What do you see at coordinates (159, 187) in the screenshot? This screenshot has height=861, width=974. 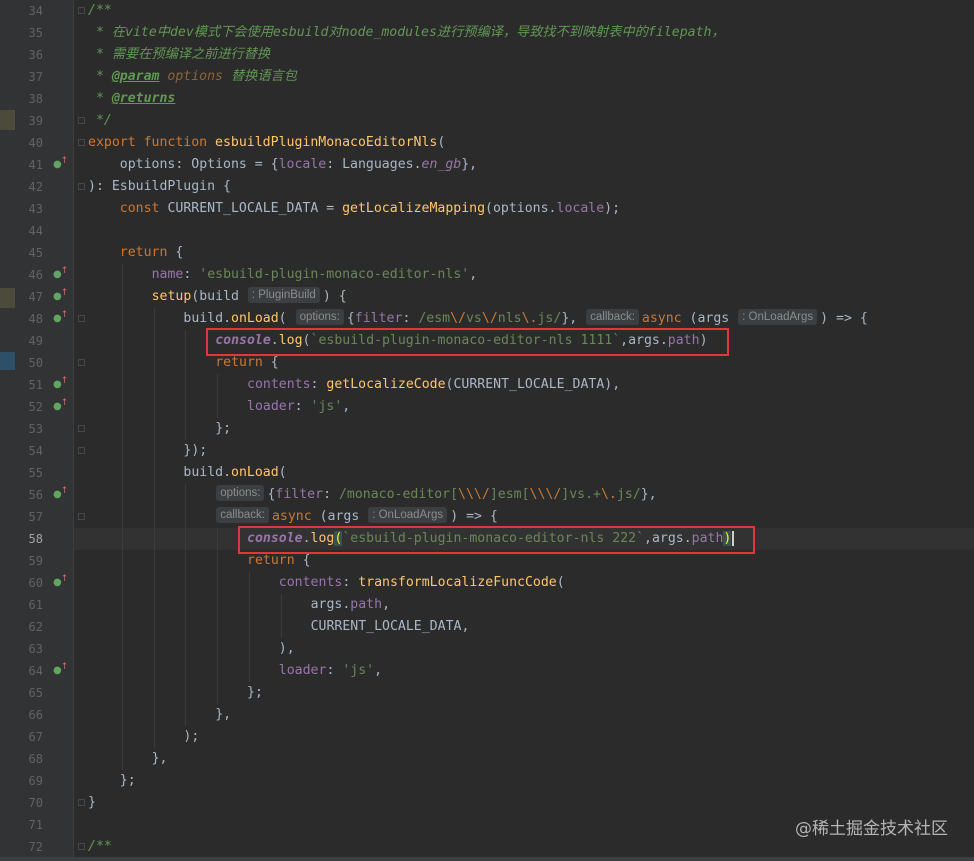 I see `code-line: ): EsbuildPlugin {` at bounding box center [159, 187].